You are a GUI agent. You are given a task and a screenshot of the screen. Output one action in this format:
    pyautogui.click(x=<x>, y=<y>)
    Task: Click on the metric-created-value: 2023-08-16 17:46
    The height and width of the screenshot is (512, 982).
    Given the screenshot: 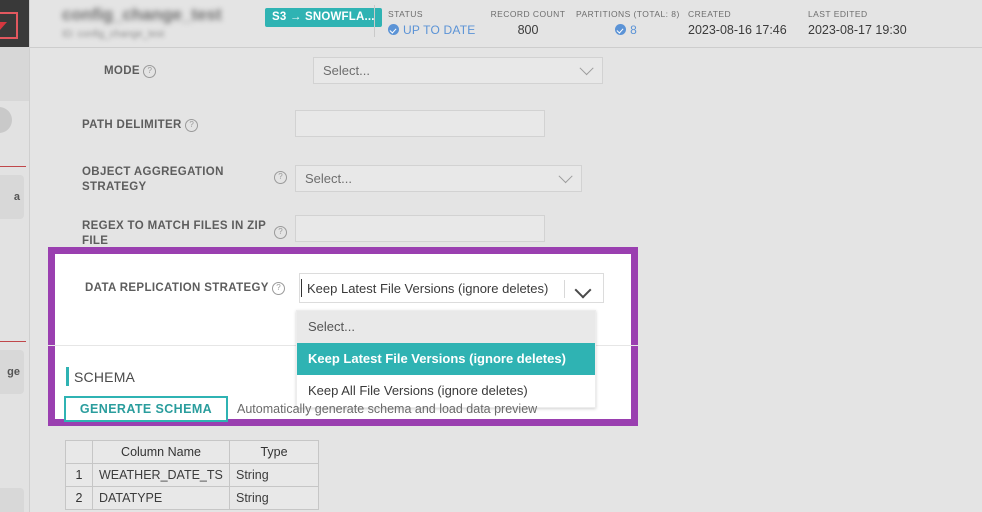 What is the action you would take?
    pyautogui.click(x=737, y=30)
    